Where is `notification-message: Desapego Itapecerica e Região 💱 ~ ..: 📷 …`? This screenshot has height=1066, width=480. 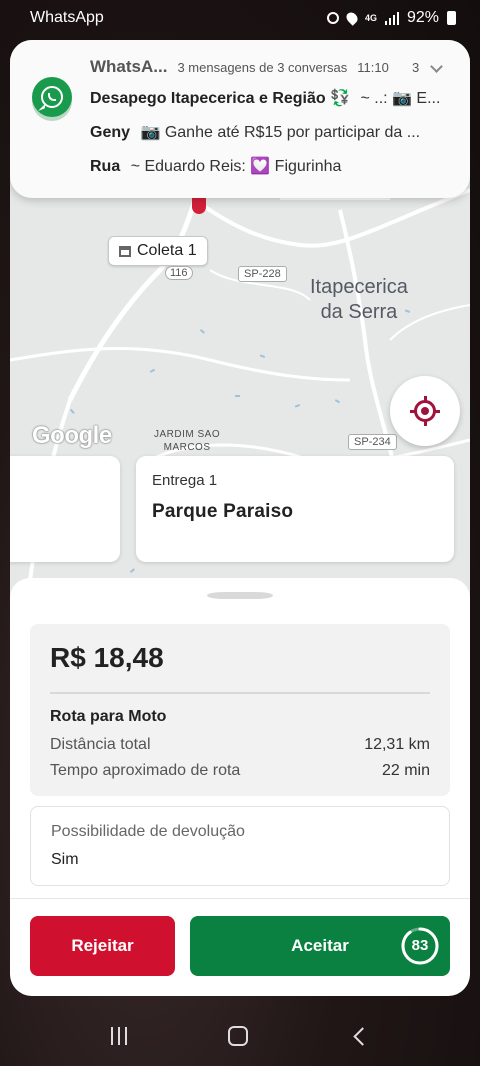 notification-message: Desapego Itapecerica e Região 💱 ~ ..: 📷 … is located at coordinates (265, 98).